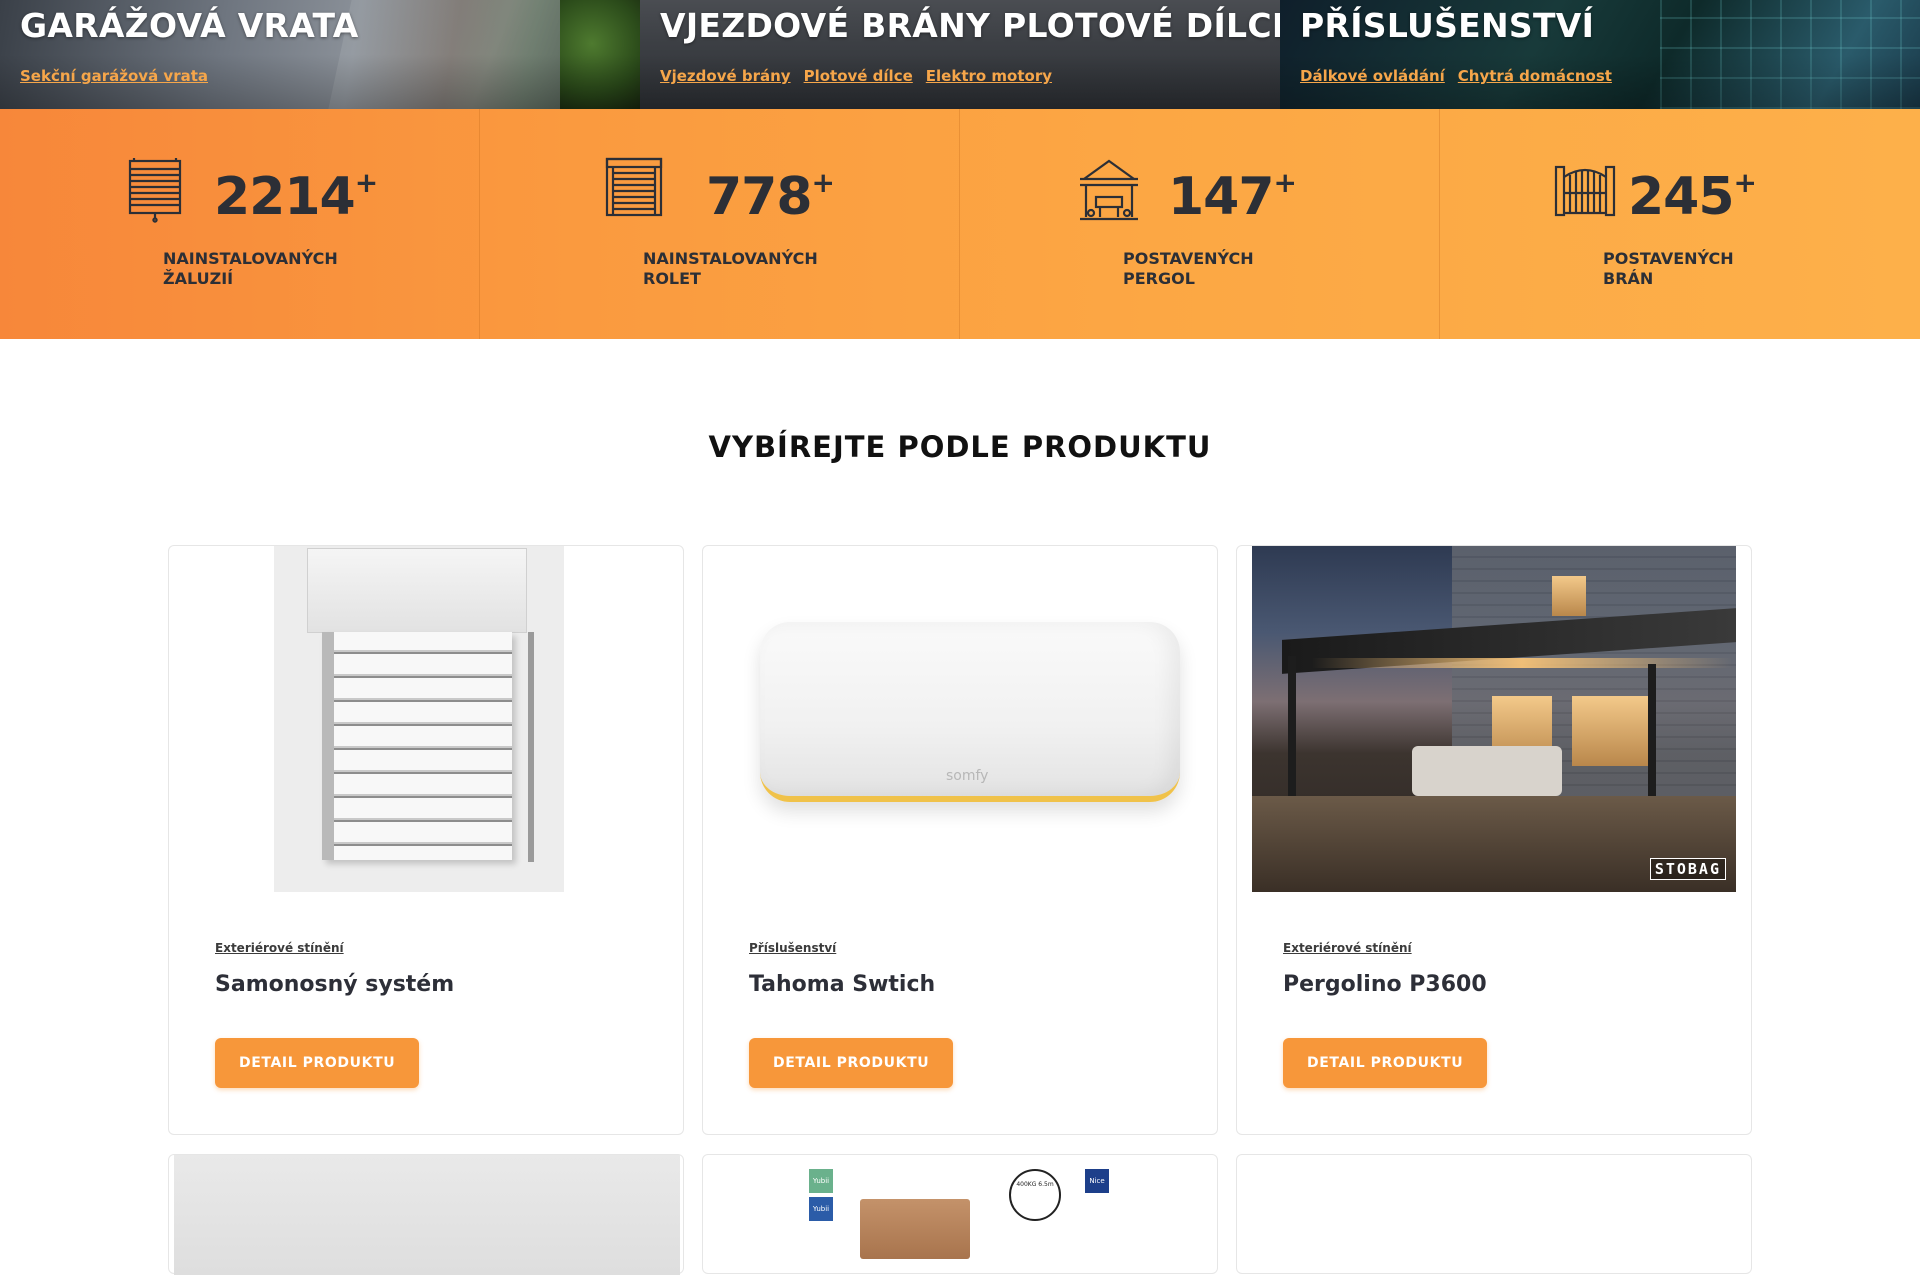  What do you see at coordinates (296, 196) in the screenshot?
I see `stat-blinds-number: 2214+` at bounding box center [296, 196].